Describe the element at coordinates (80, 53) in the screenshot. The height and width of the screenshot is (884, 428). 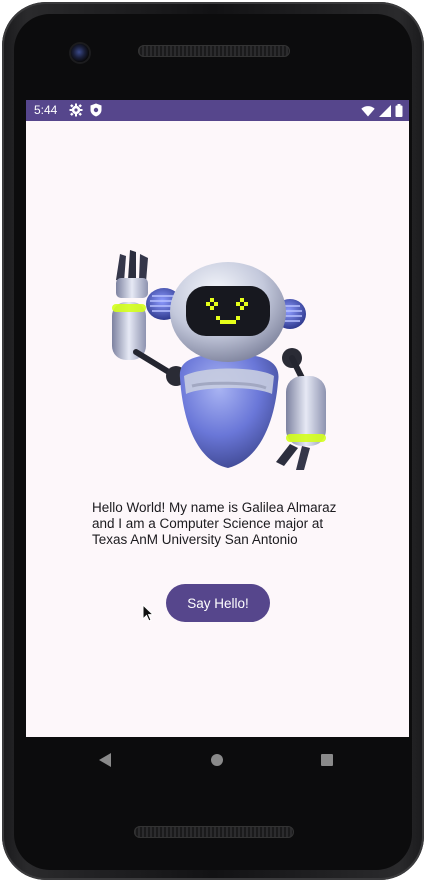
I see `front-camera` at that location.